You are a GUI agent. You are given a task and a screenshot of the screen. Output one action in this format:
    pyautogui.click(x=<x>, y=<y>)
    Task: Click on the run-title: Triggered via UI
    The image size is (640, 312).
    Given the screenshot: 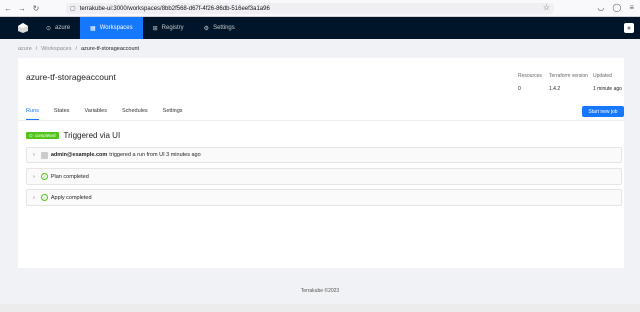 What is the action you would take?
    pyautogui.click(x=92, y=135)
    